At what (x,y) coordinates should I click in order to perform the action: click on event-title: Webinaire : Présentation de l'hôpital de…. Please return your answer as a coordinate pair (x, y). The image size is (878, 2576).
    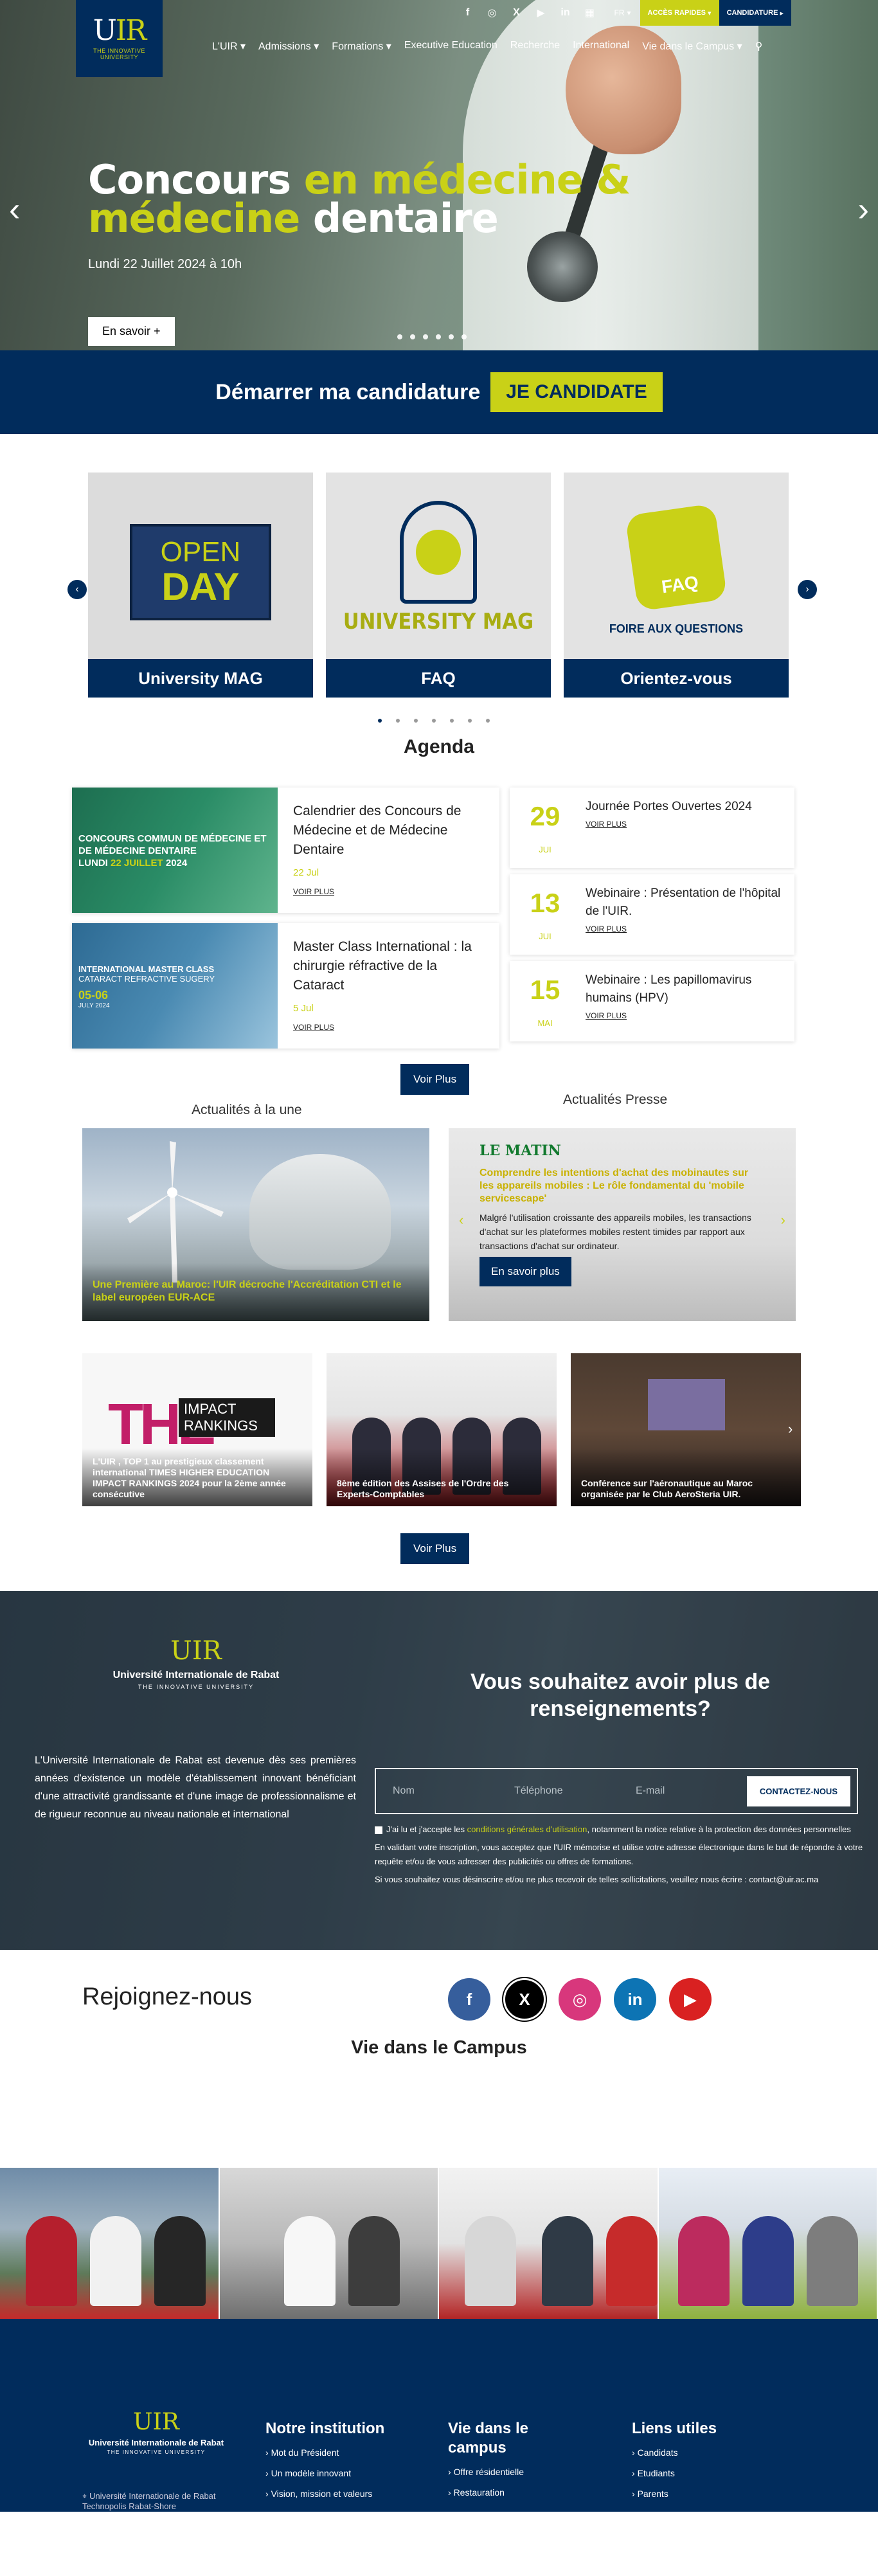
    Looking at the image, I should click on (688, 903).